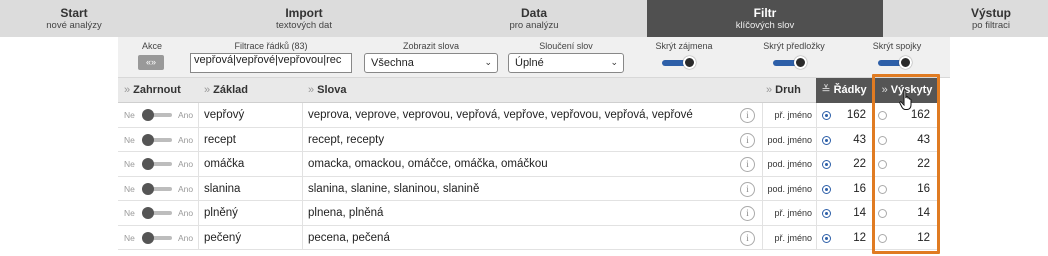 The height and width of the screenshot is (256, 1048). I want to click on row-occurrences: 43, so click(923, 139).